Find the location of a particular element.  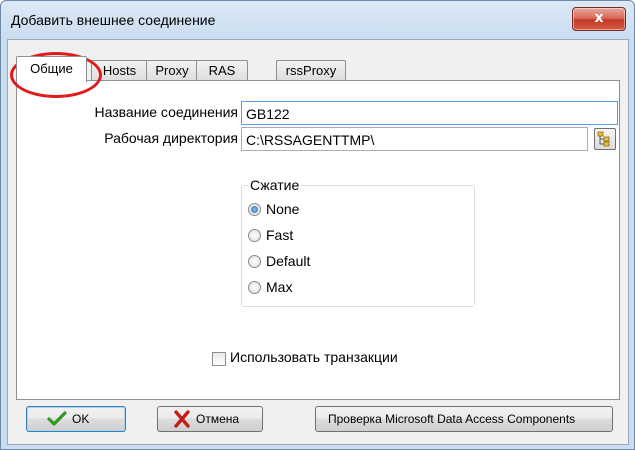

radio-button-max is located at coordinates (254, 287).